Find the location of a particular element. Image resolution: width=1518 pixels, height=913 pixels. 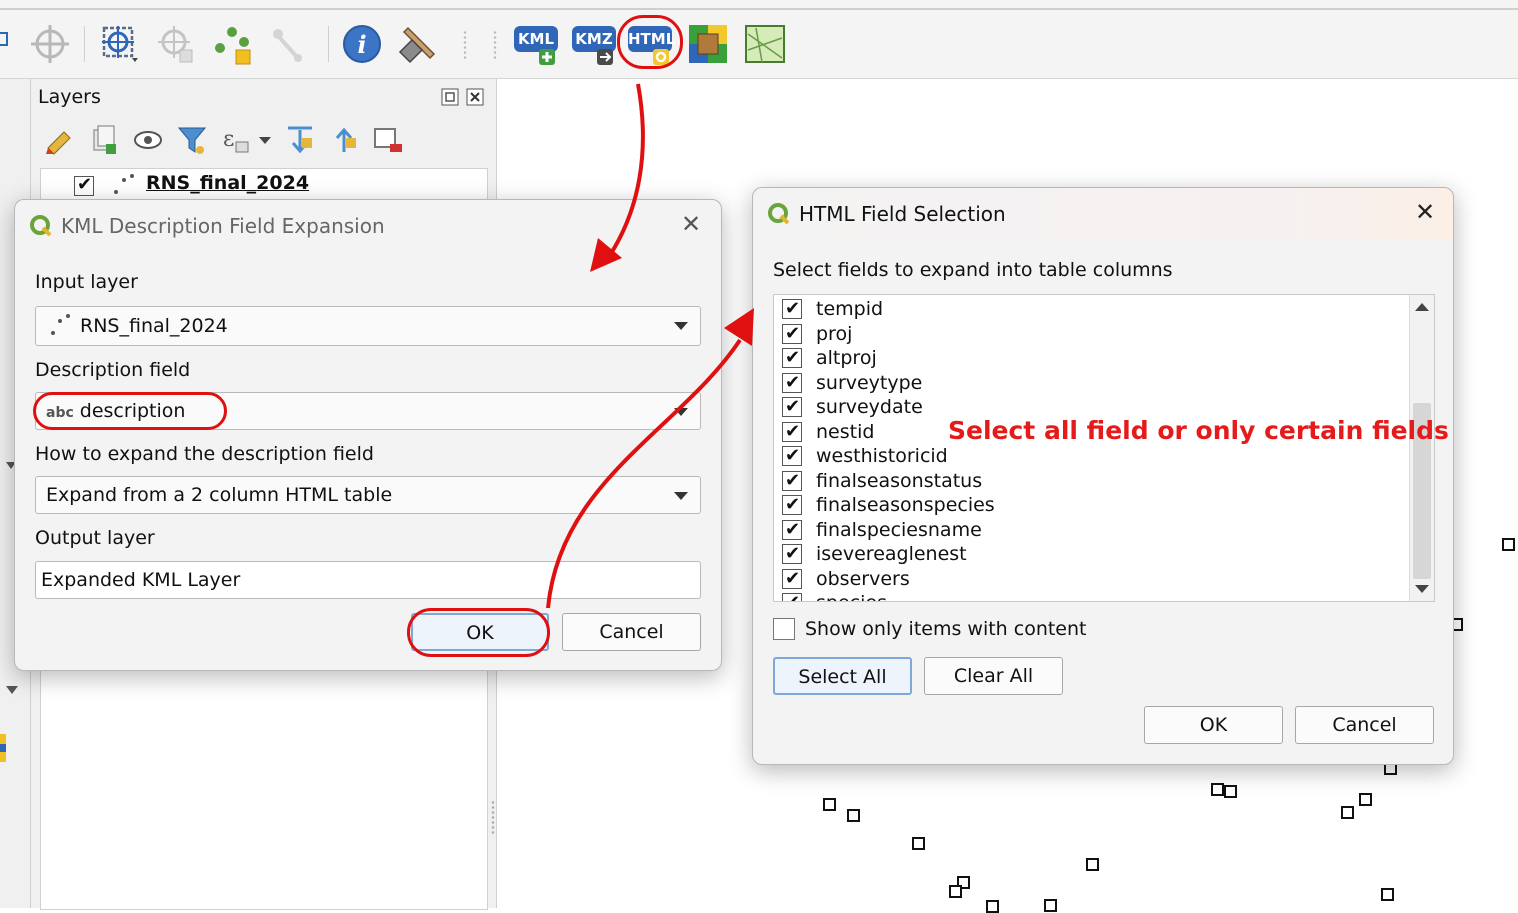

ok-button-highlight is located at coordinates (478, 632).